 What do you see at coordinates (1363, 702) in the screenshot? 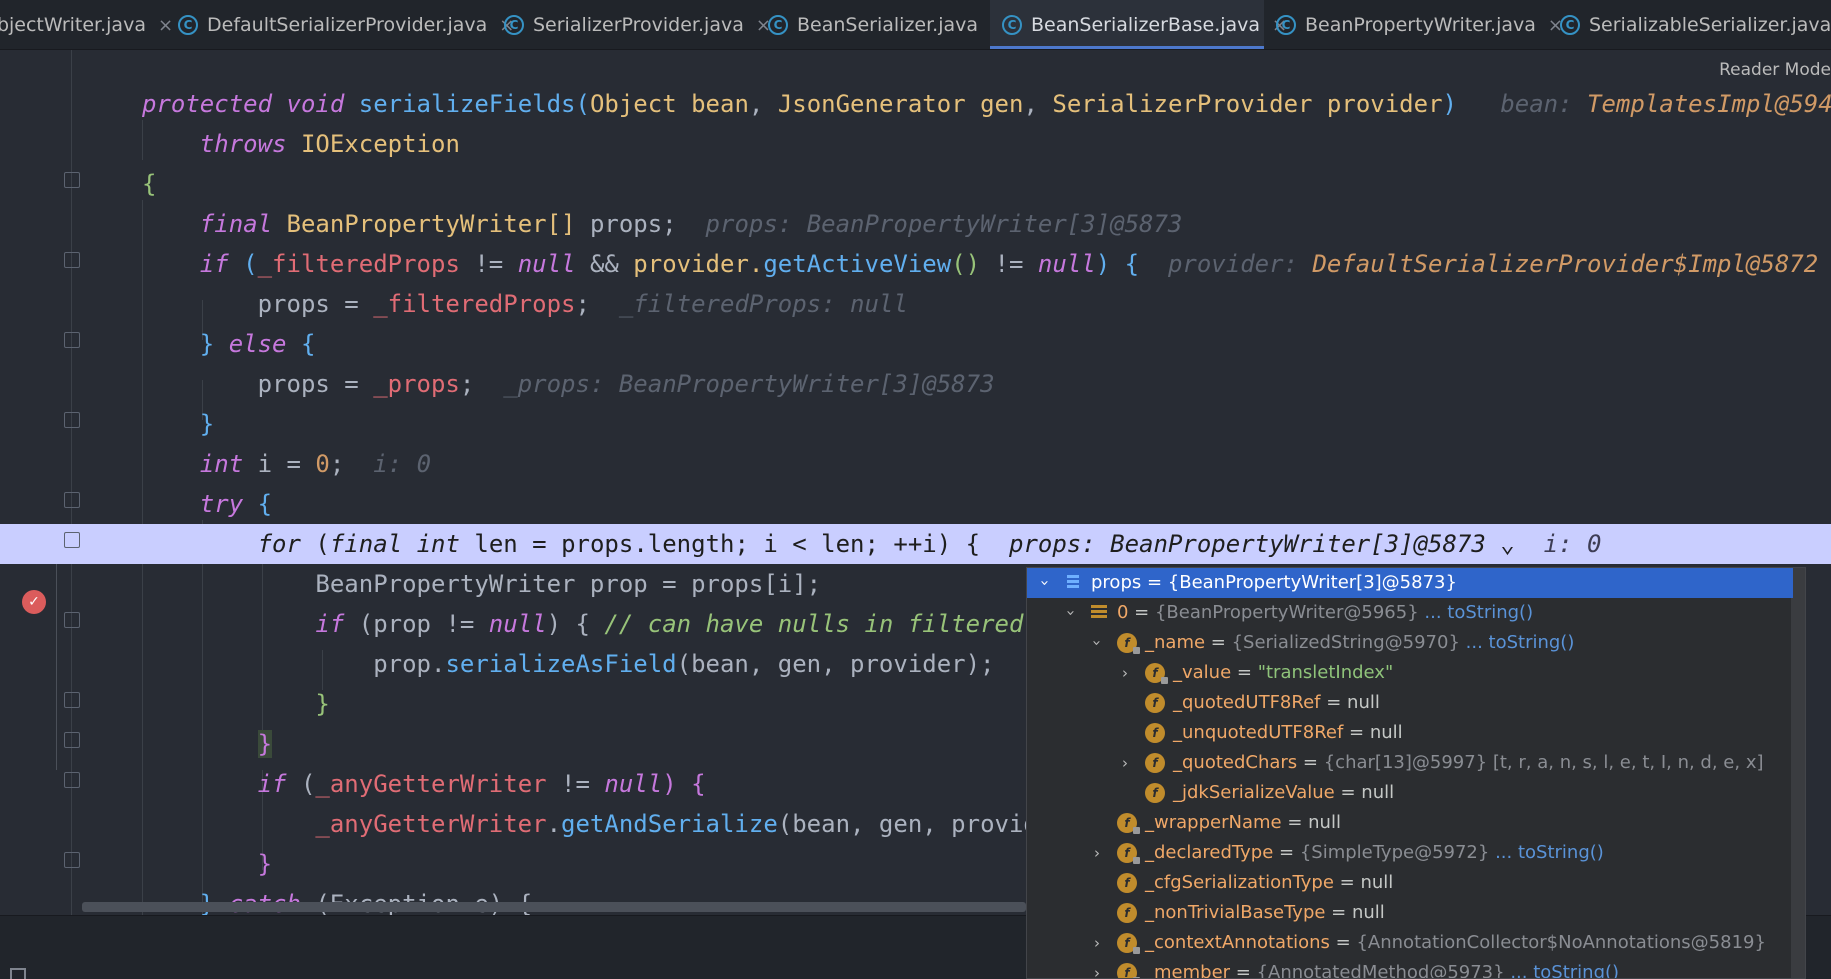
I see `variable-value: null` at bounding box center [1363, 702].